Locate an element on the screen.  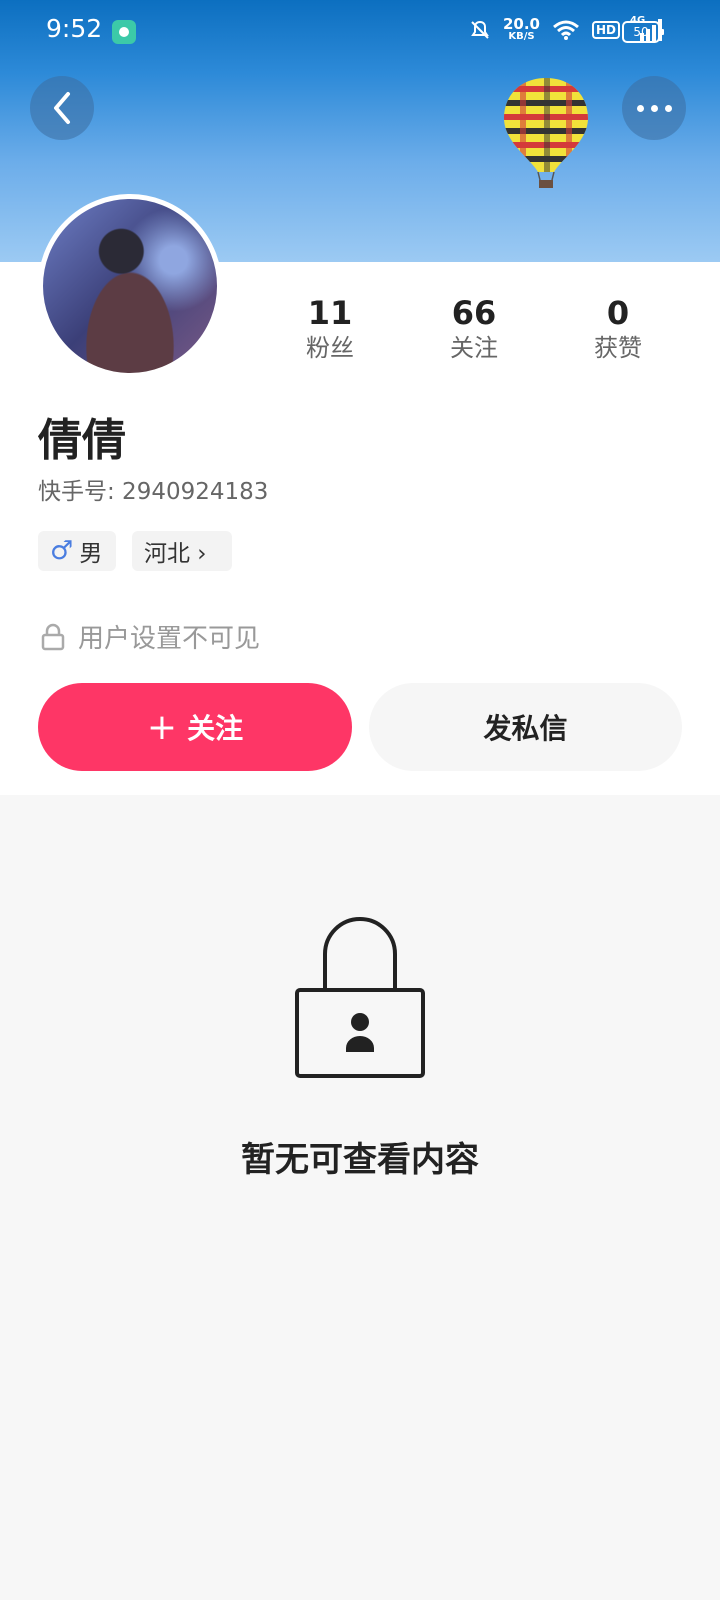
plus-icon: + is located at coordinates (162, 727).